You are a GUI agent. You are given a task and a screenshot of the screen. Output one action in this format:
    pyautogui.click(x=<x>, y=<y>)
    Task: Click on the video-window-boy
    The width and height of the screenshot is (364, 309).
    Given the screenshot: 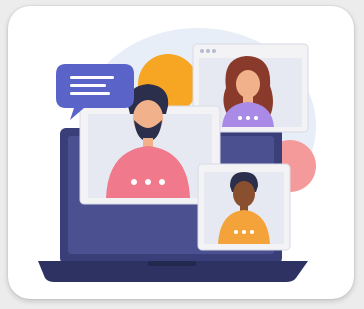 What is the action you would take?
    pyautogui.click(x=244, y=207)
    